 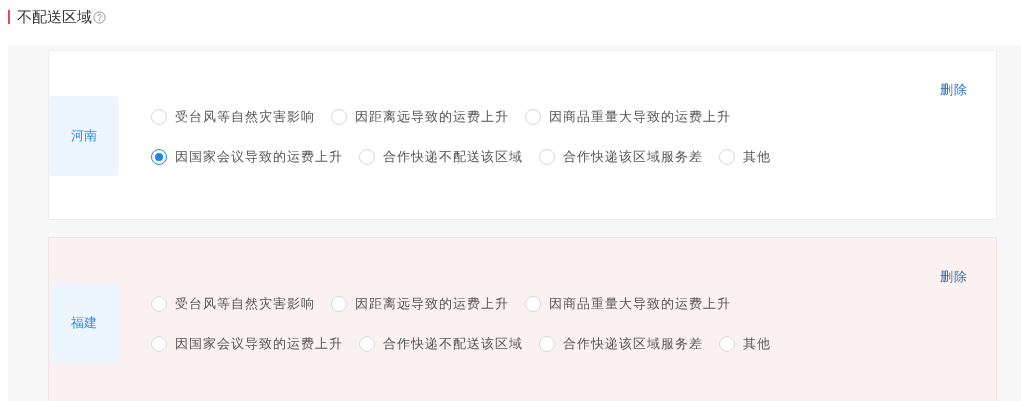 What do you see at coordinates (84, 136) in the screenshot?
I see `province-label: 河南` at bounding box center [84, 136].